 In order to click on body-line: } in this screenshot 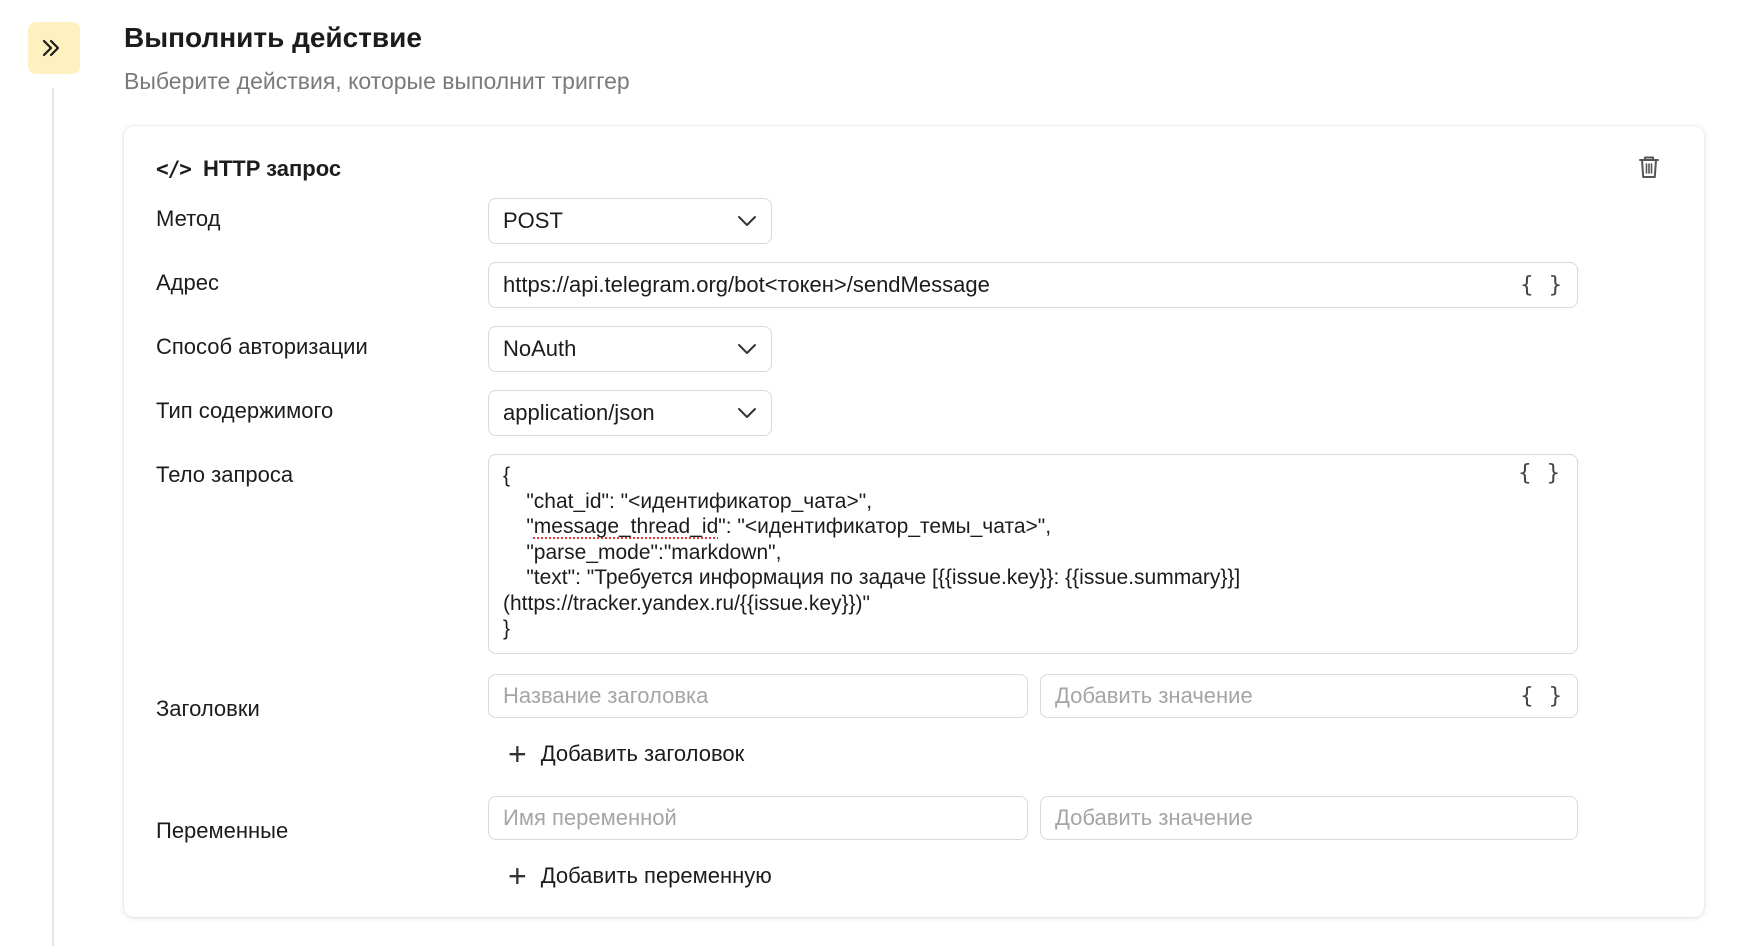, I will do `click(507, 628)`.